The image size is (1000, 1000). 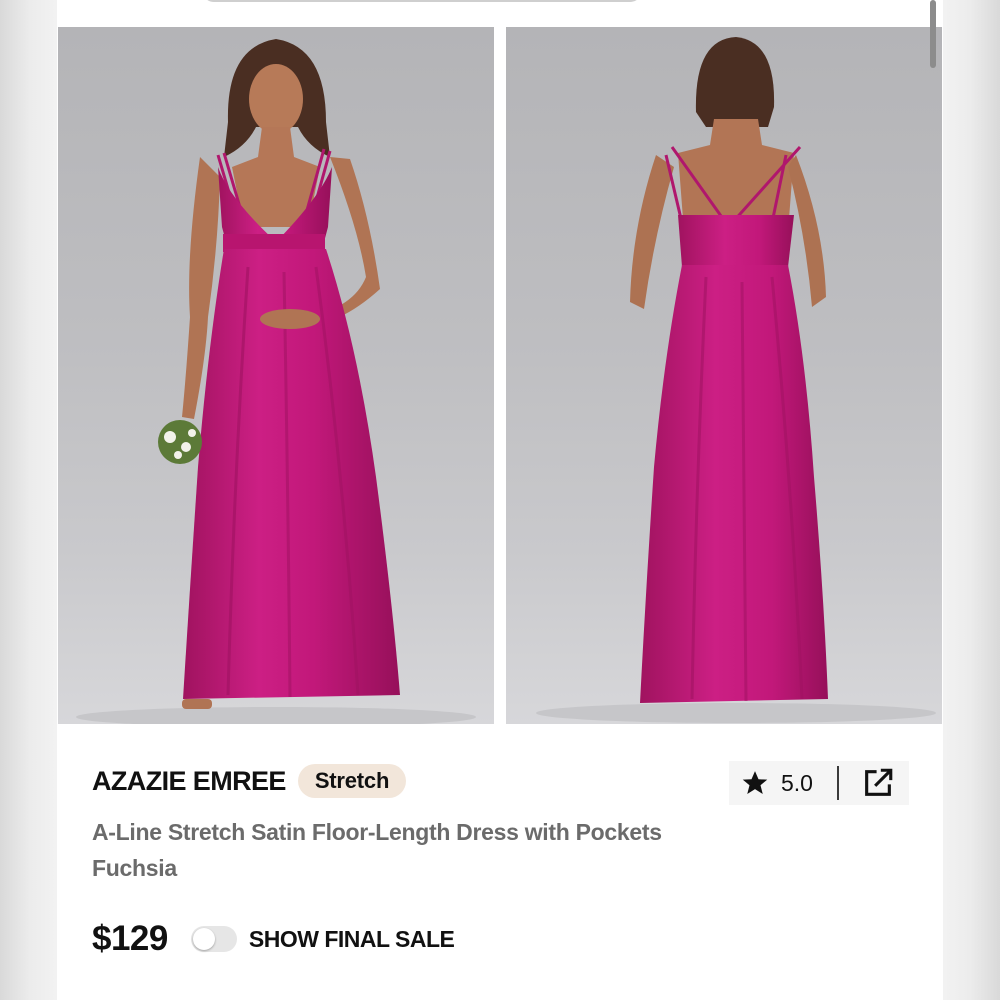 I want to click on stretch-badge: Stretch, so click(x=352, y=781).